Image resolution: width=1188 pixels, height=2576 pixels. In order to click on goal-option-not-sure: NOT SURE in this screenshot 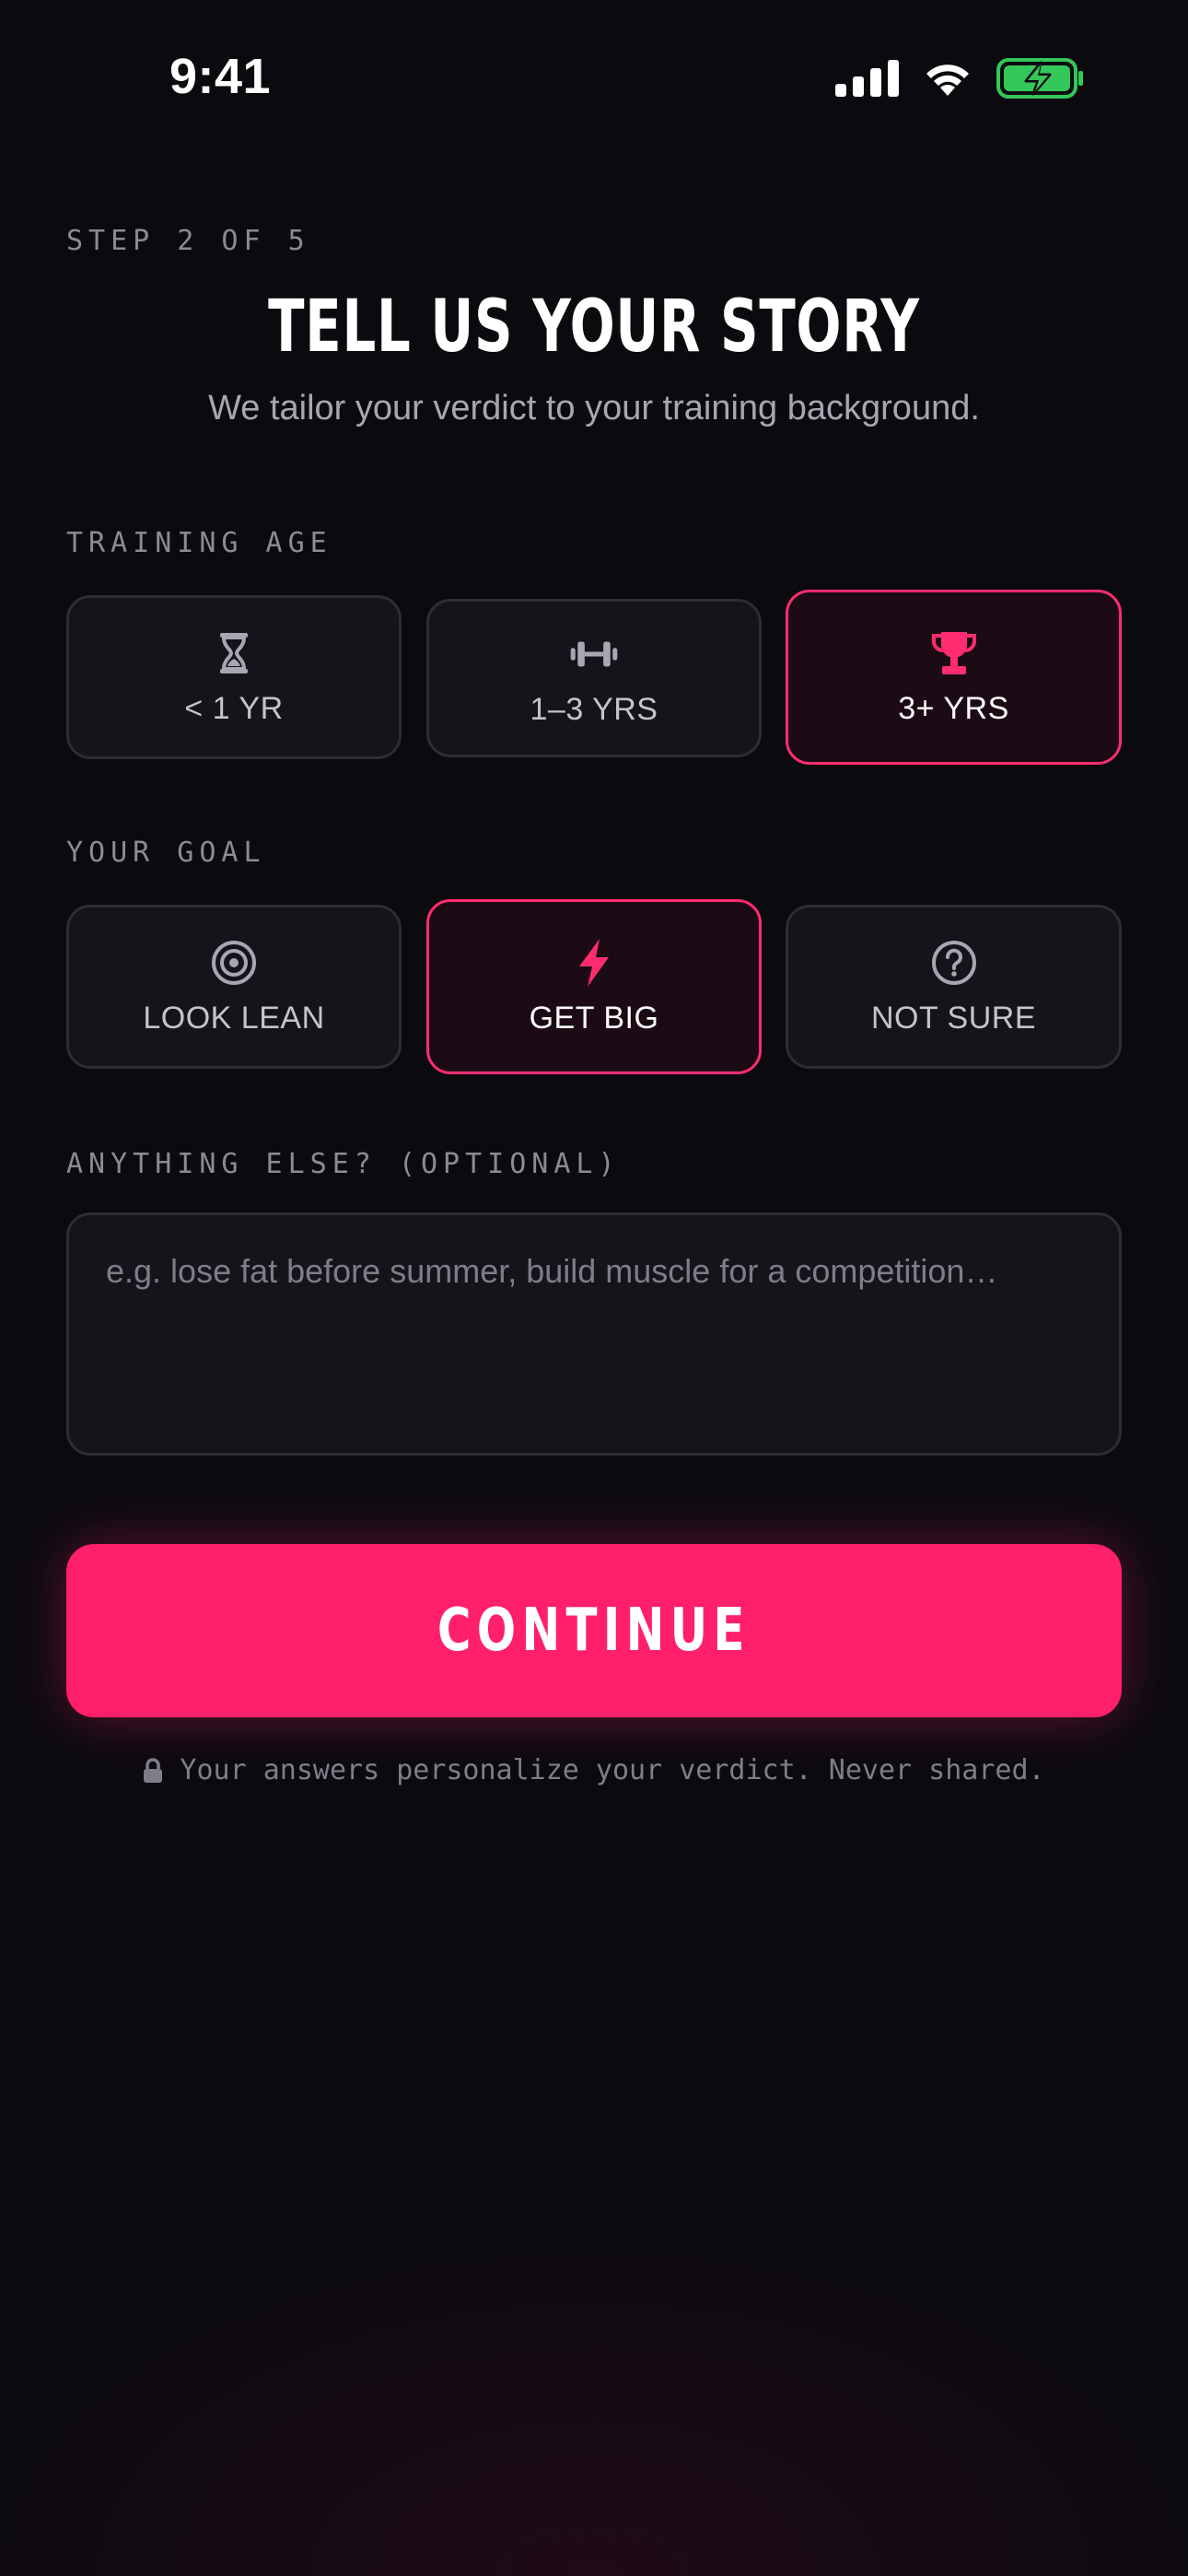, I will do `click(954, 987)`.